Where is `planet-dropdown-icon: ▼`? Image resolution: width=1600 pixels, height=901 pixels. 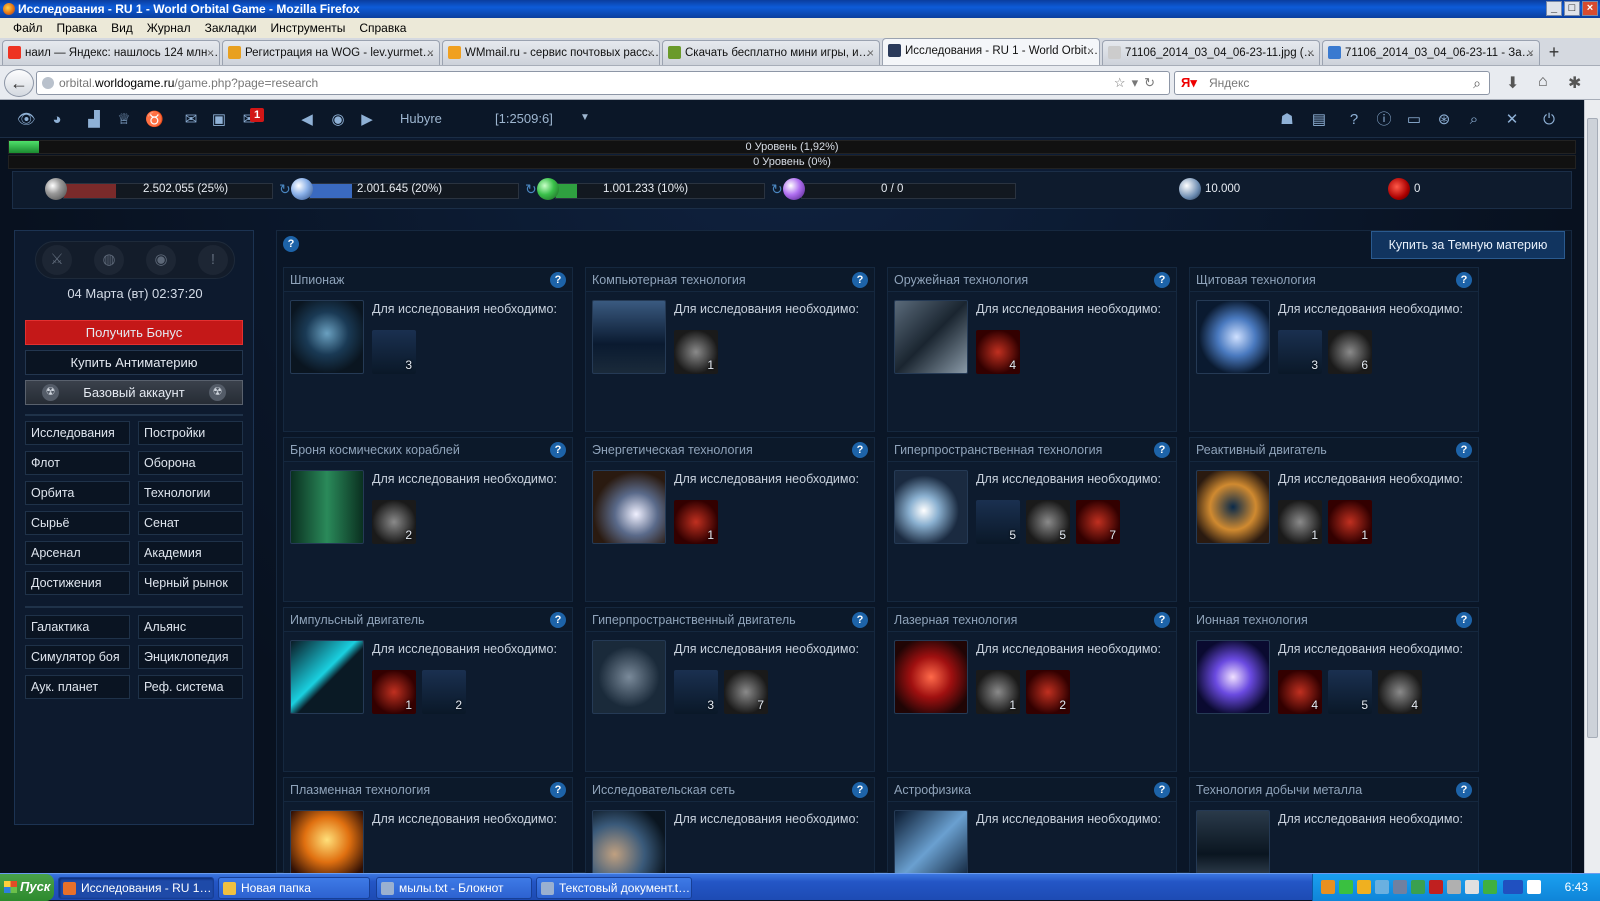
planet-dropdown-icon: ▼ is located at coordinates (585, 117).